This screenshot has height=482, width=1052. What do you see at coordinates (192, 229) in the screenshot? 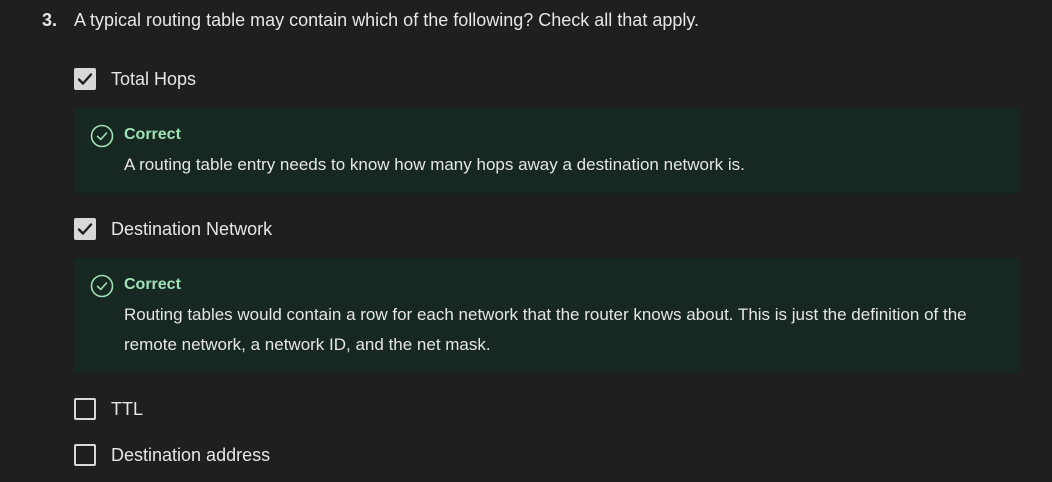
I see `option-label: Destination Network` at bounding box center [192, 229].